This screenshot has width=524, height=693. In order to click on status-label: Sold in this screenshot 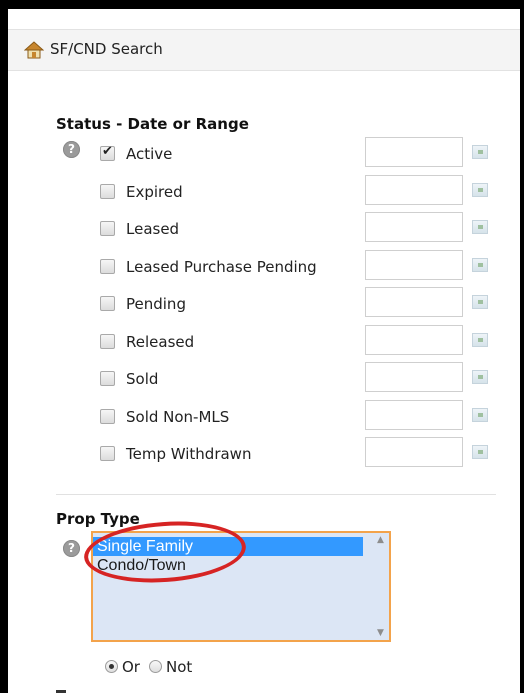, I will do `click(142, 379)`.